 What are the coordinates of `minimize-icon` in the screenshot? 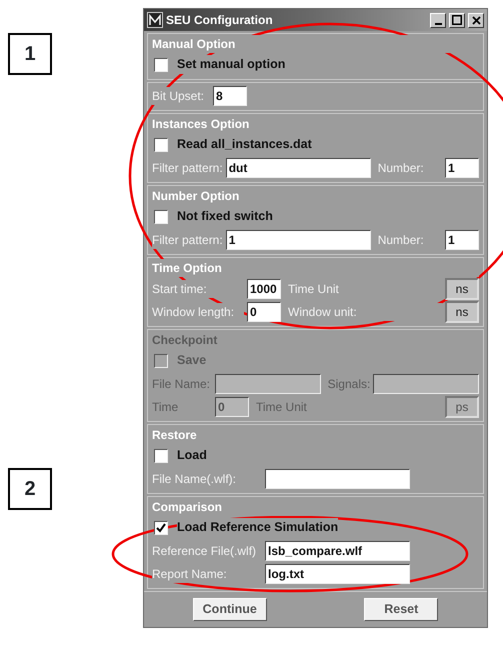 It's located at (438, 23).